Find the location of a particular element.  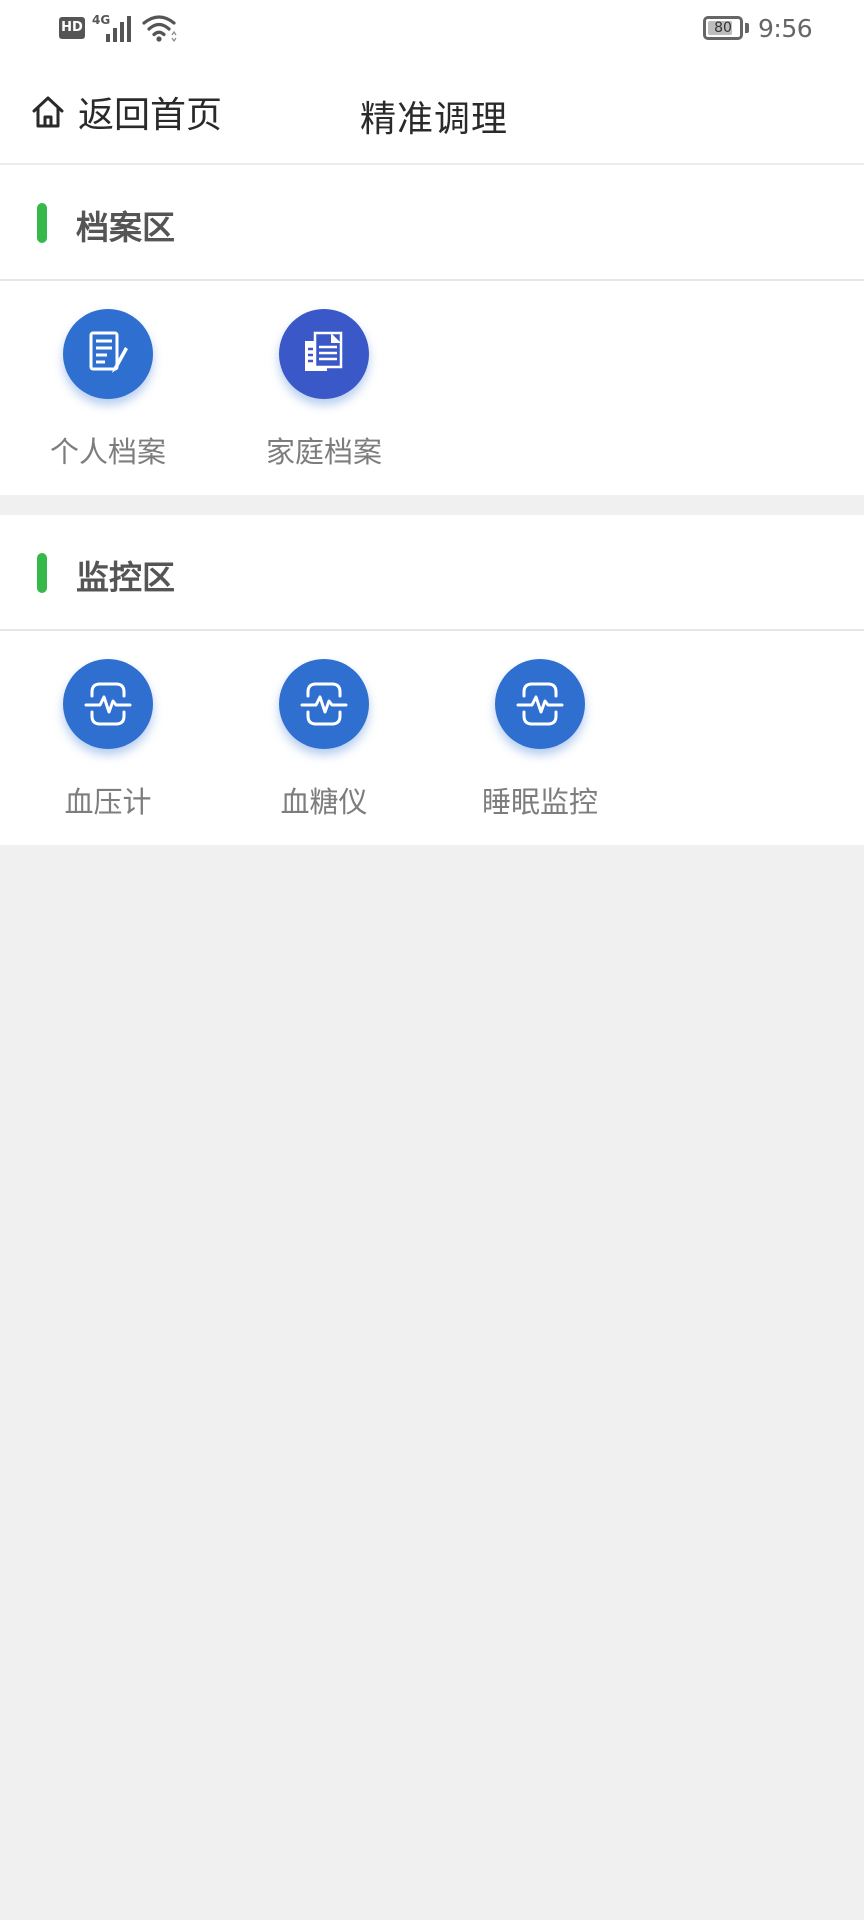

back-home-label: 返回首页 is located at coordinates (150, 115).